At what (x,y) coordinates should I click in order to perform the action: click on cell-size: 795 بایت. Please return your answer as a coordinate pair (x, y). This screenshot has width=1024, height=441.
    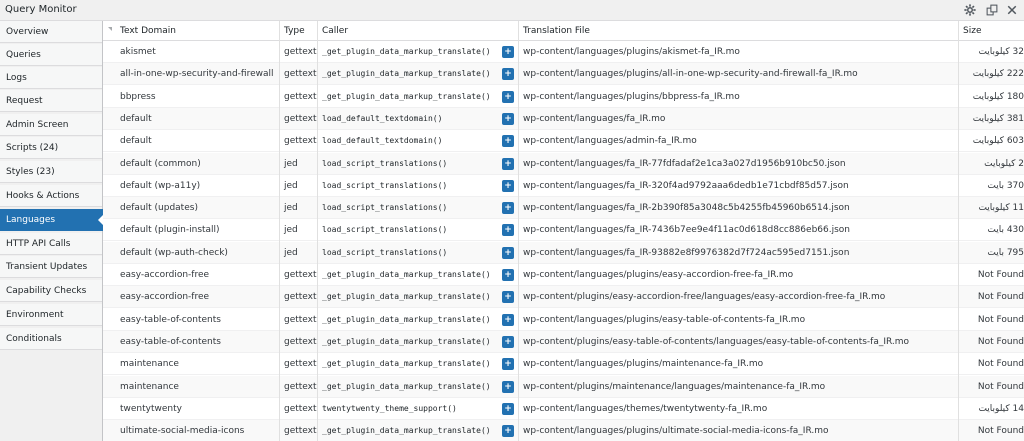
    Looking at the image, I should click on (1005, 252).